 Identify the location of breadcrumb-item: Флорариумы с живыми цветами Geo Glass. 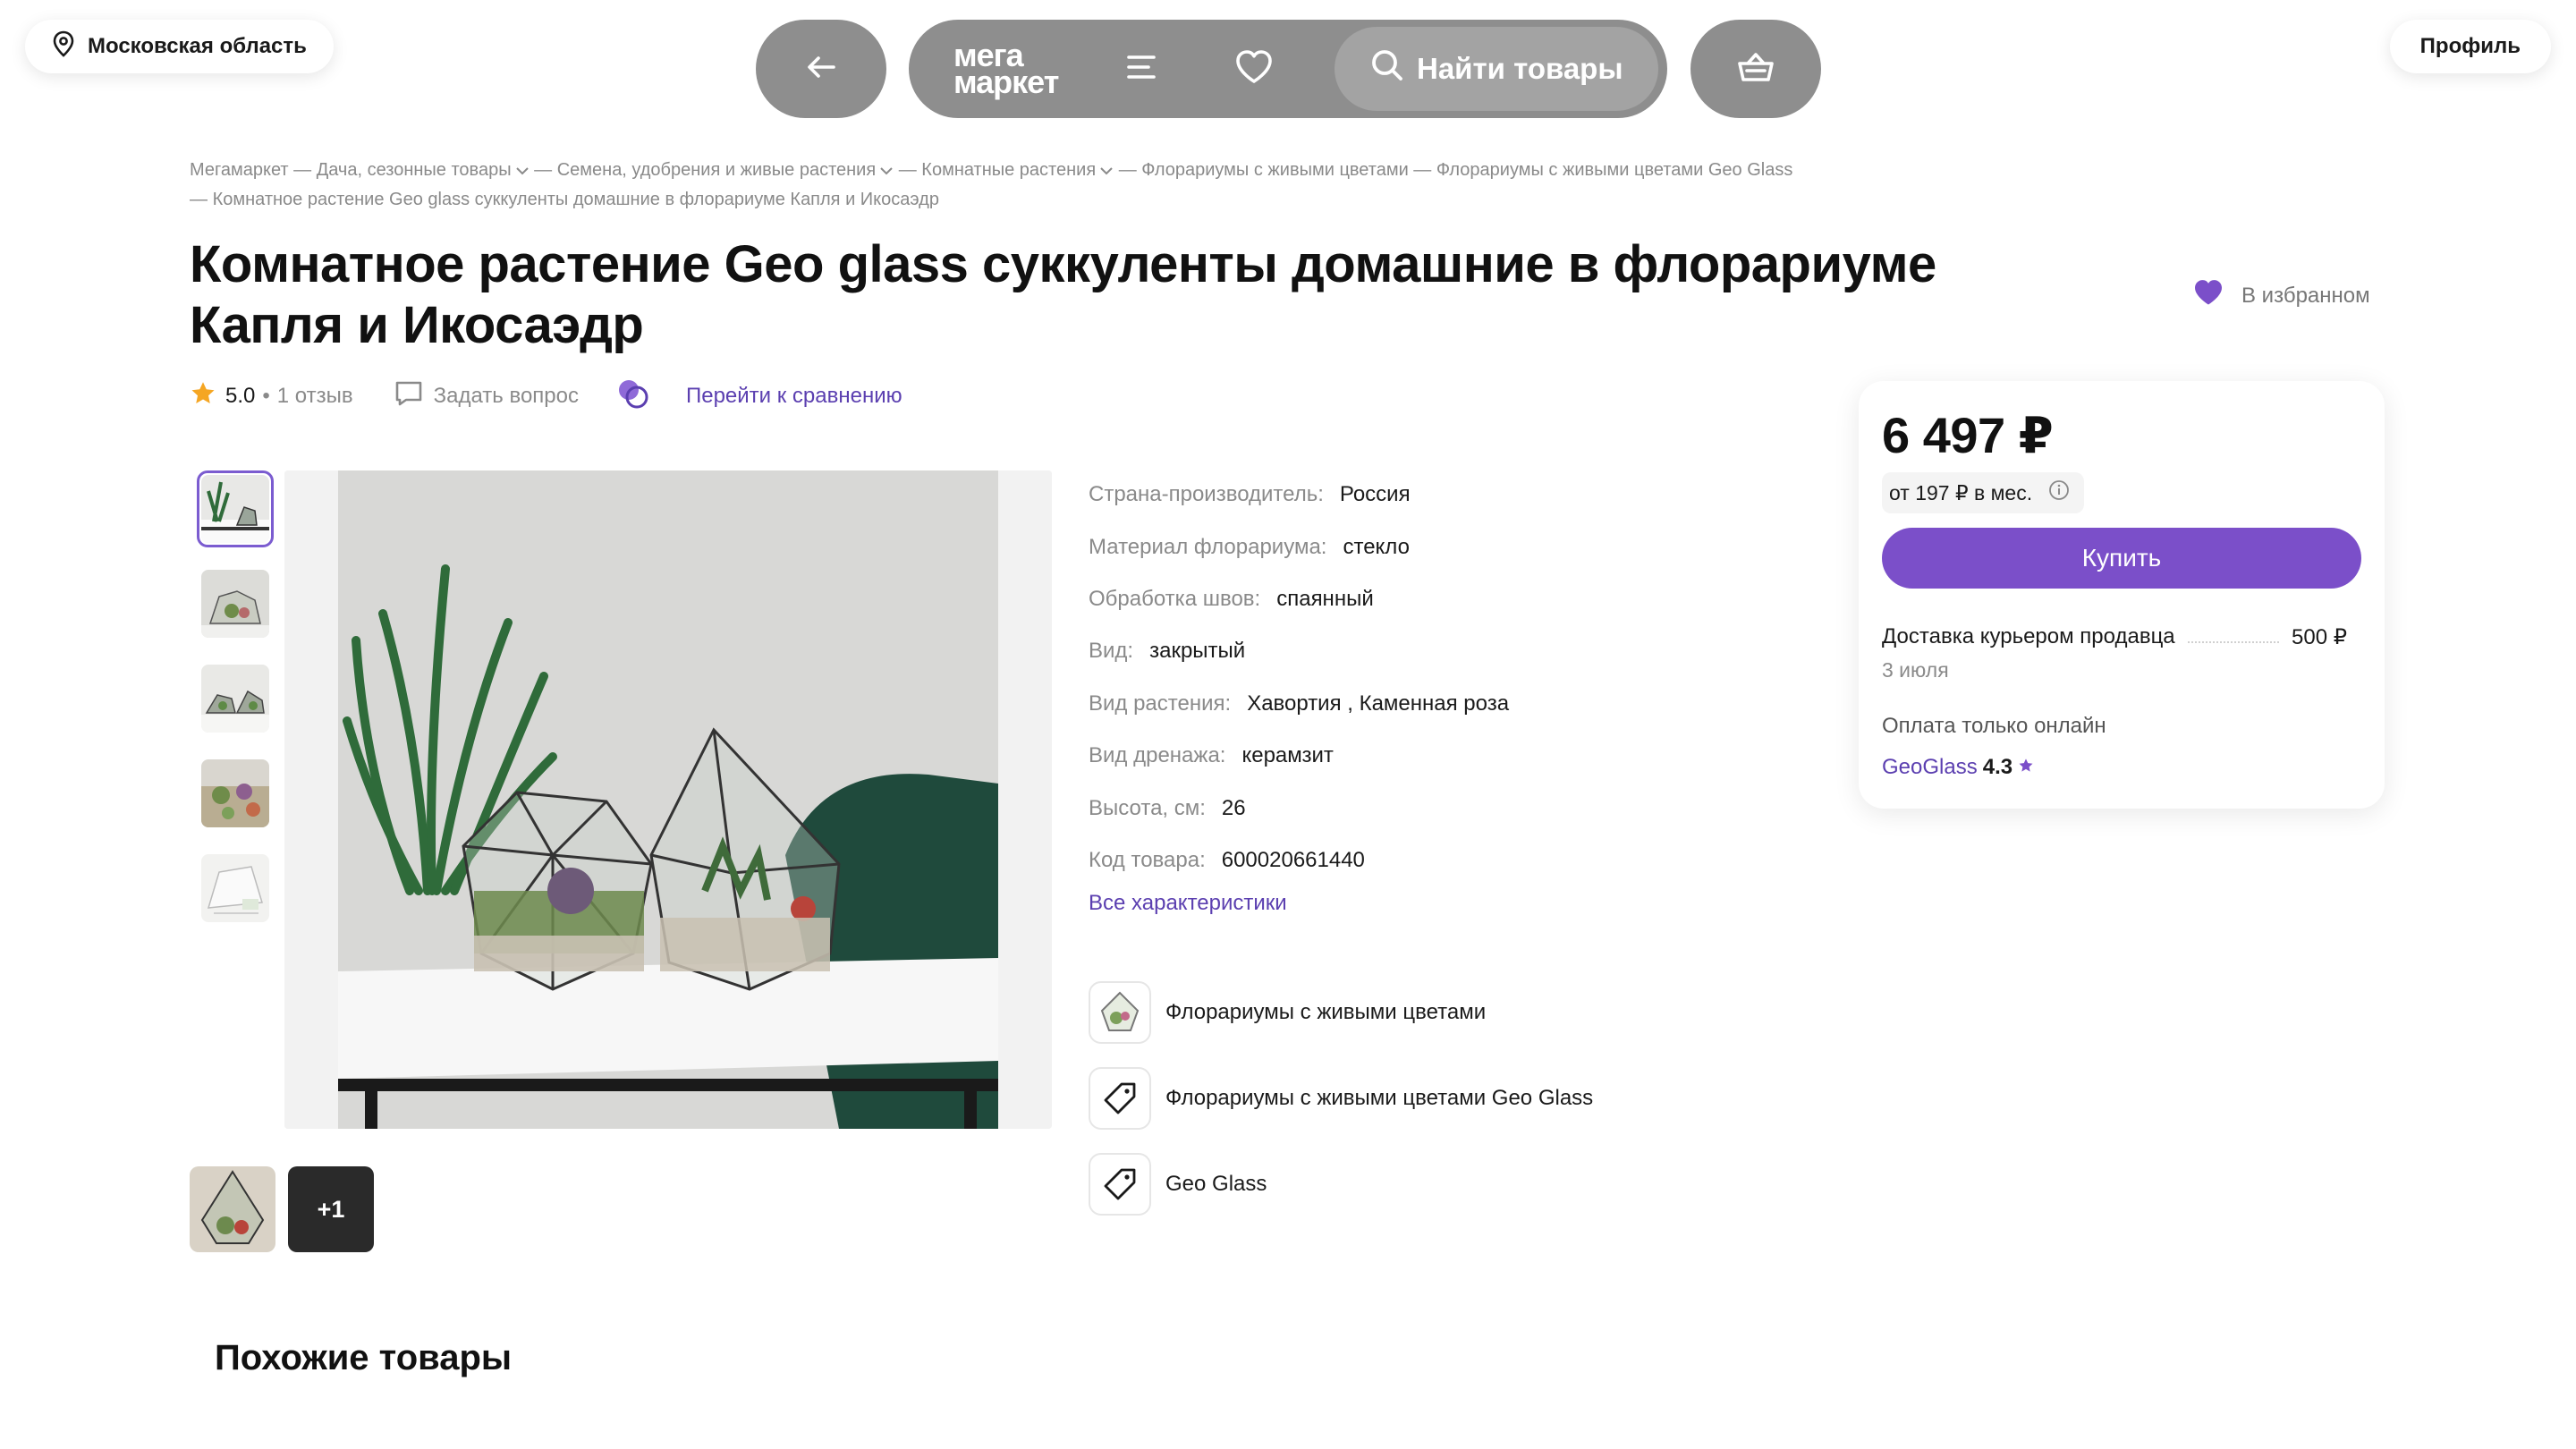
(1614, 170).